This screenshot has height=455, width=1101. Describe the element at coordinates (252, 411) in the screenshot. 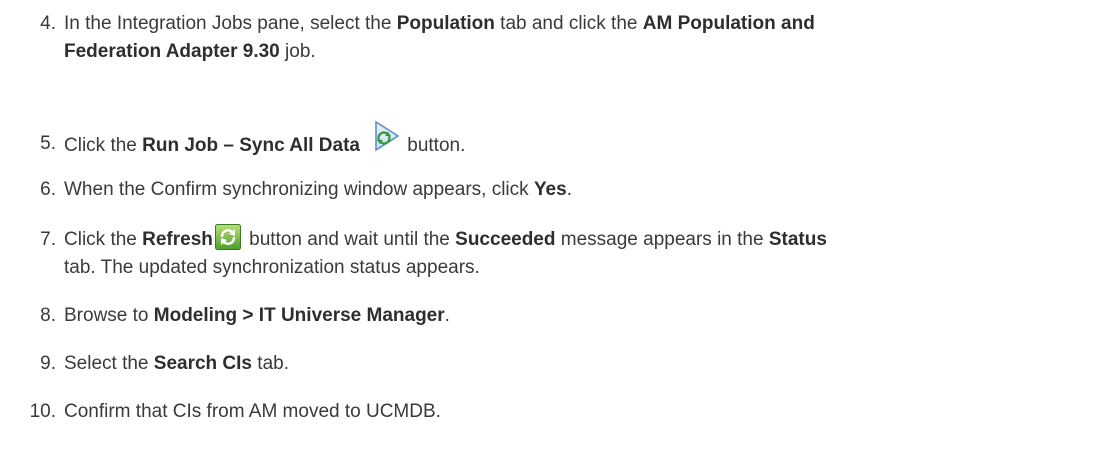

I see `step-text: Confirm that CIs from AM moved to UCMDB.` at that location.